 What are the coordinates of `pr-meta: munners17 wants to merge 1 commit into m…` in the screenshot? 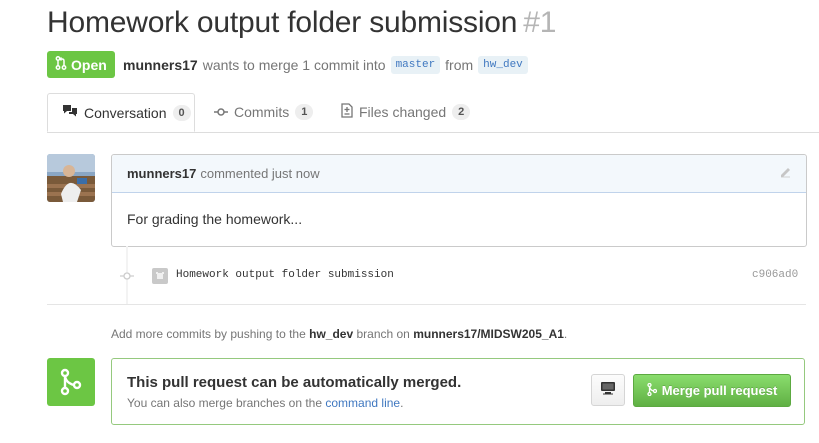 It's located at (325, 65).